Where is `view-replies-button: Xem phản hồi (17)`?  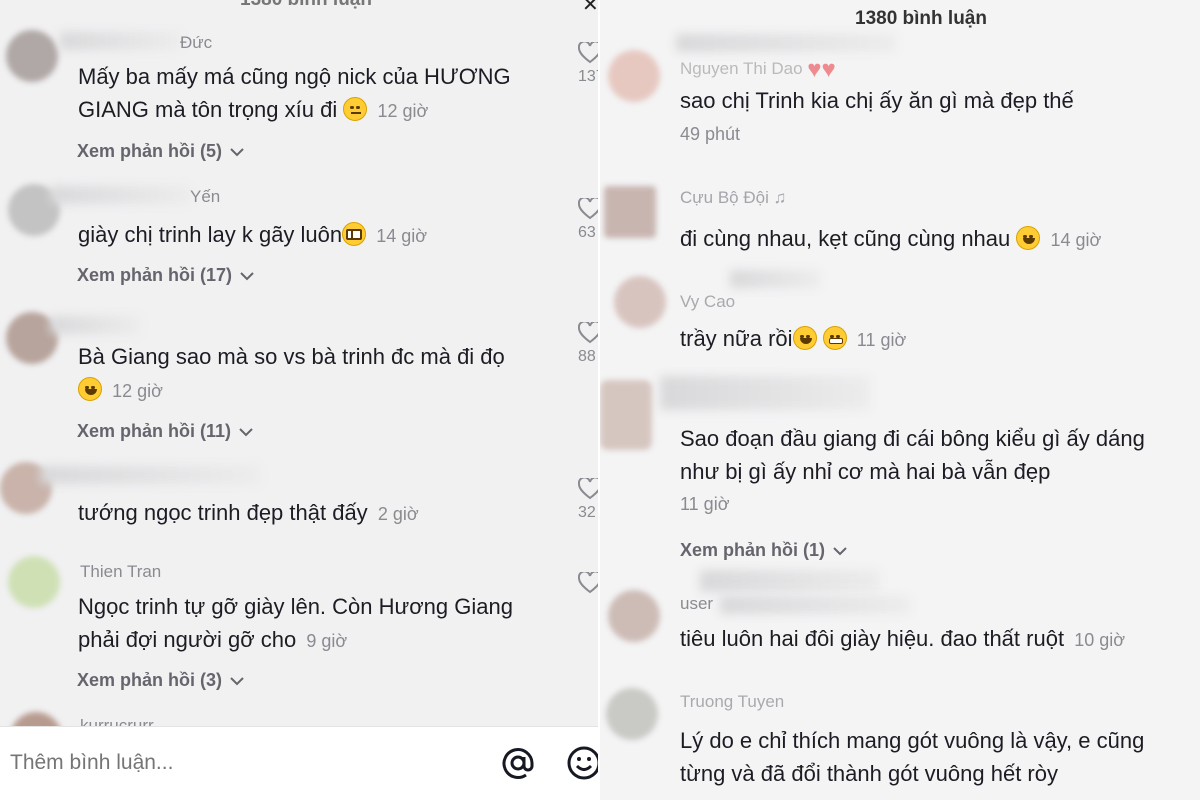
view-replies-button: Xem phản hồi (17) is located at coordinates (166, 275).